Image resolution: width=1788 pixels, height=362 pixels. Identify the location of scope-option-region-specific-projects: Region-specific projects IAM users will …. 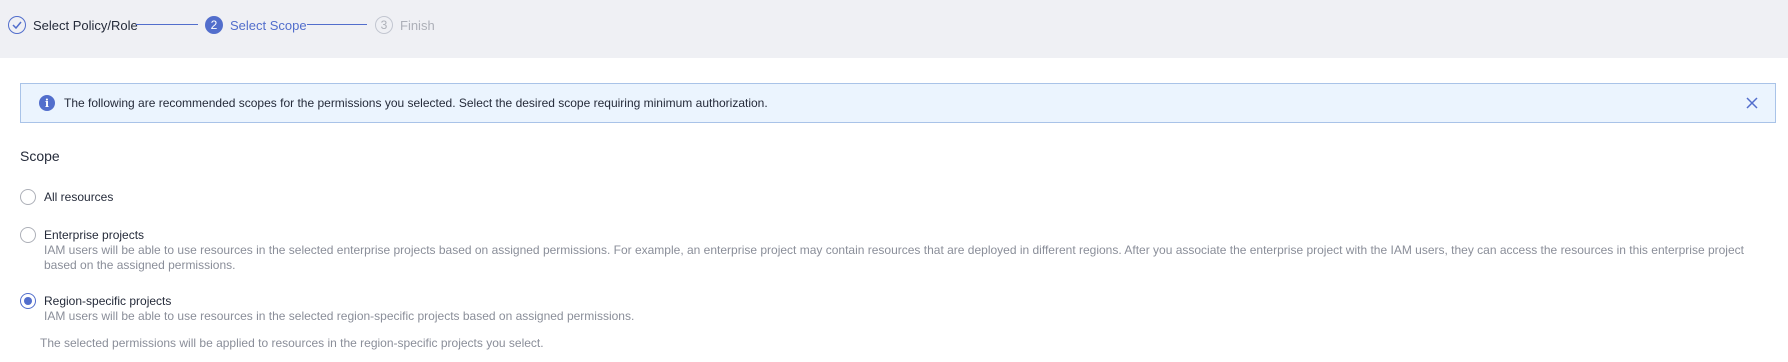
(892, 308).